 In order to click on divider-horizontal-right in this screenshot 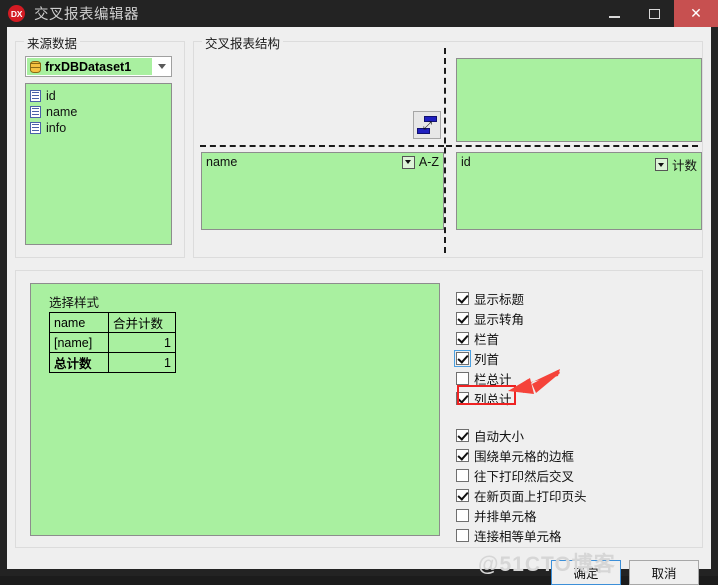, I will do `click(572, 146)`.